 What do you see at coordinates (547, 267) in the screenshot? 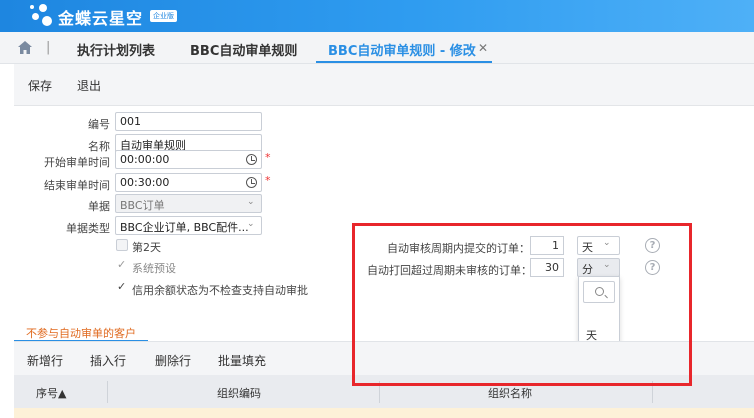
I see `reject-cycle-input: 30` at bounding box center [547, 267].